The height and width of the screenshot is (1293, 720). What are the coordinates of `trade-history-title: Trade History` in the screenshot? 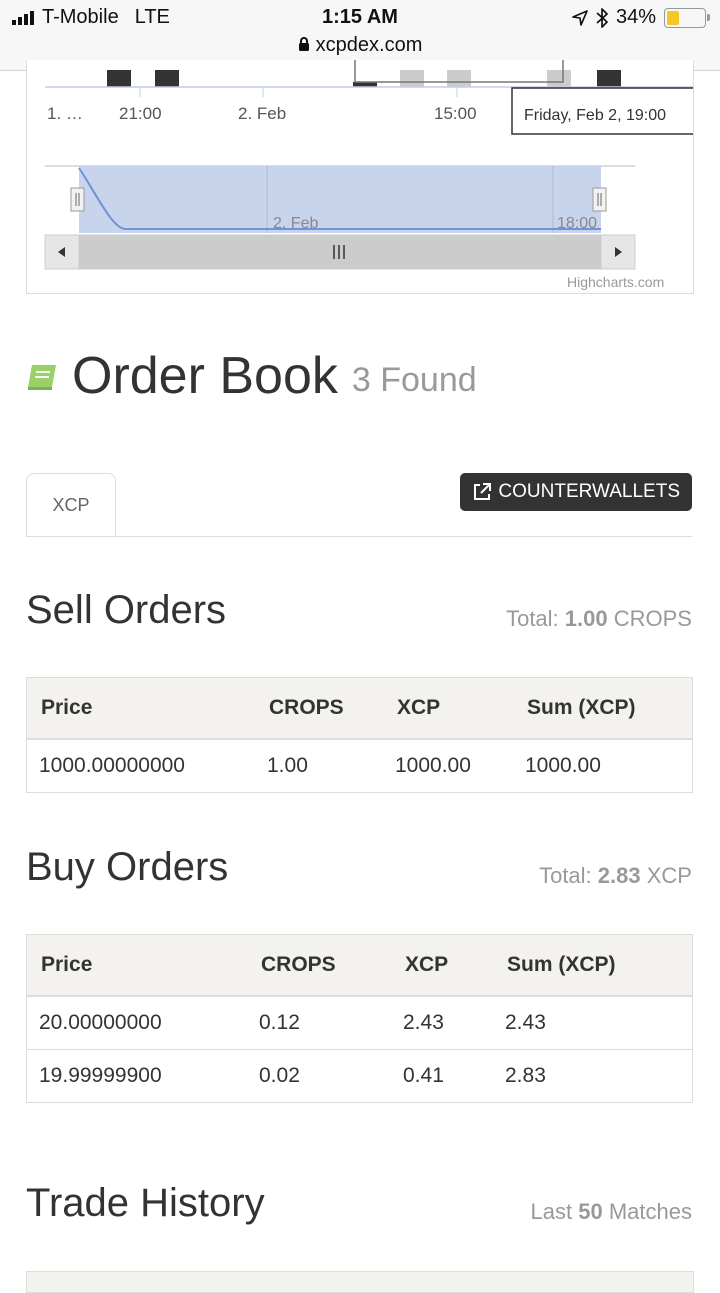 It's located at (145, 1203).